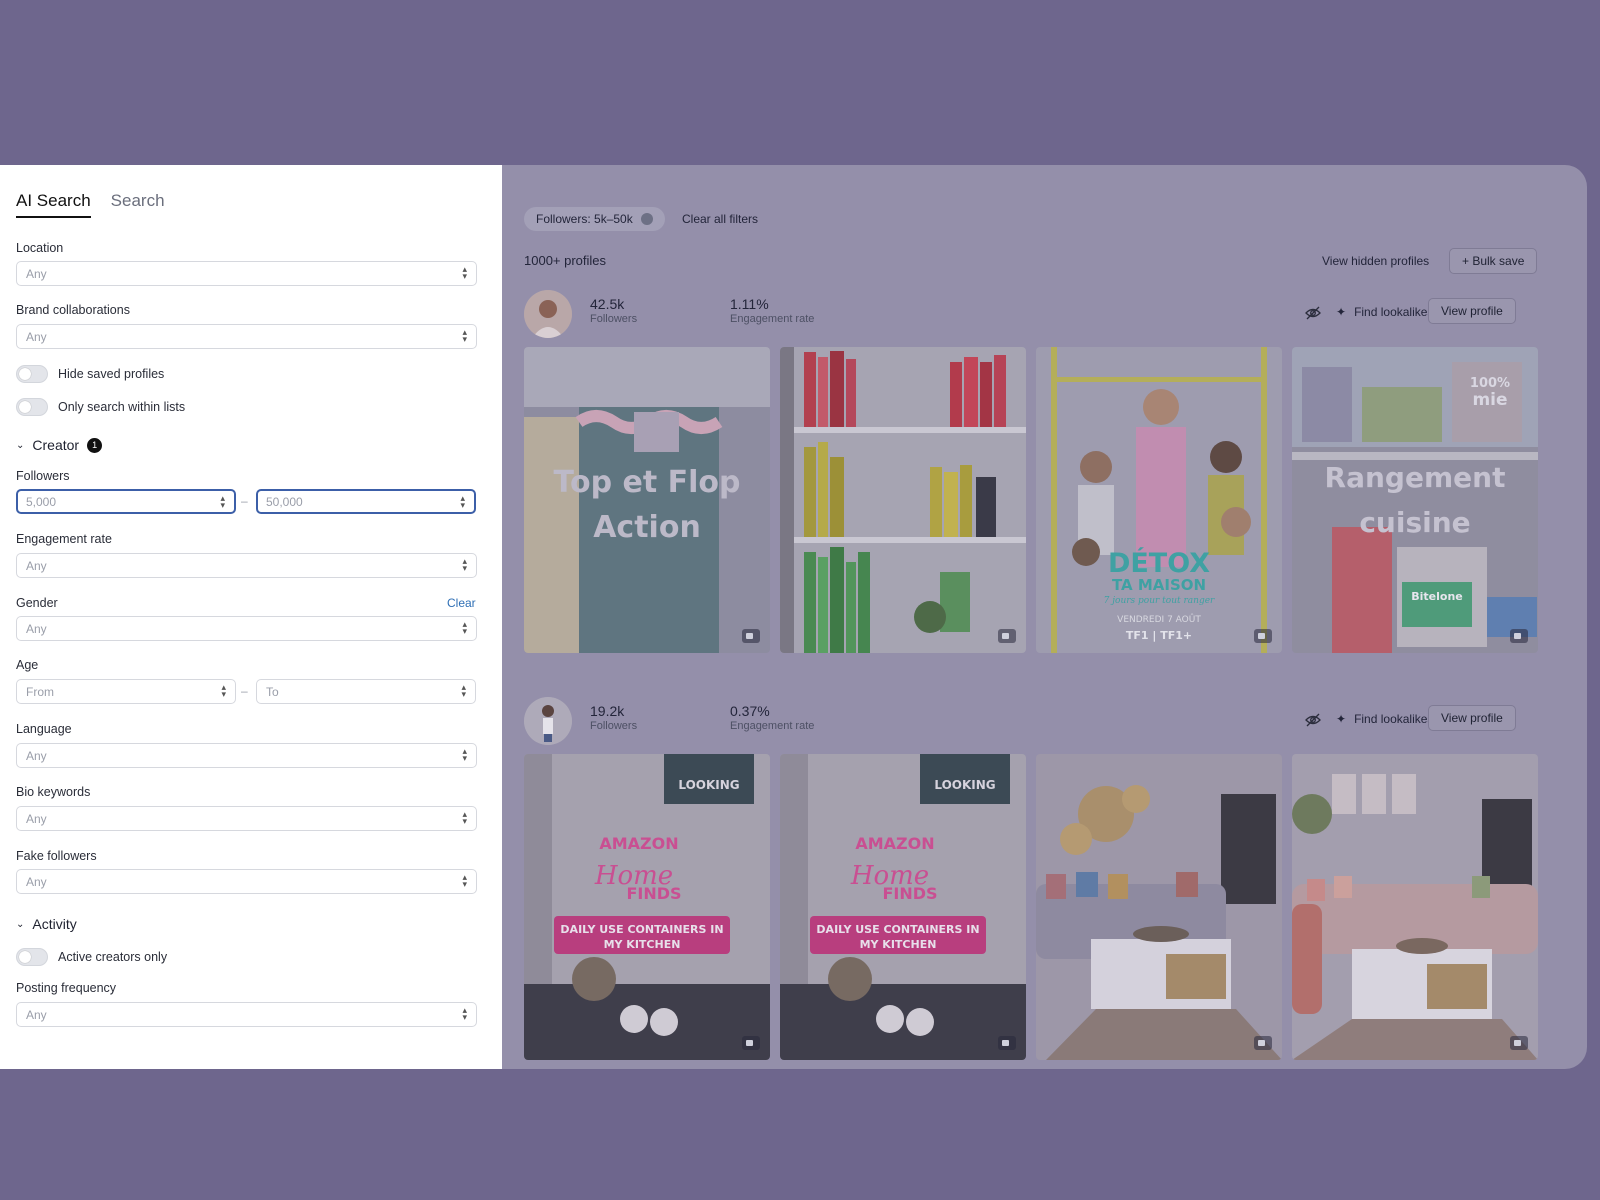  Describe the element at coordinates (461, 603) in the screenshot. I see `gender-clear-link: Clear` at that location.